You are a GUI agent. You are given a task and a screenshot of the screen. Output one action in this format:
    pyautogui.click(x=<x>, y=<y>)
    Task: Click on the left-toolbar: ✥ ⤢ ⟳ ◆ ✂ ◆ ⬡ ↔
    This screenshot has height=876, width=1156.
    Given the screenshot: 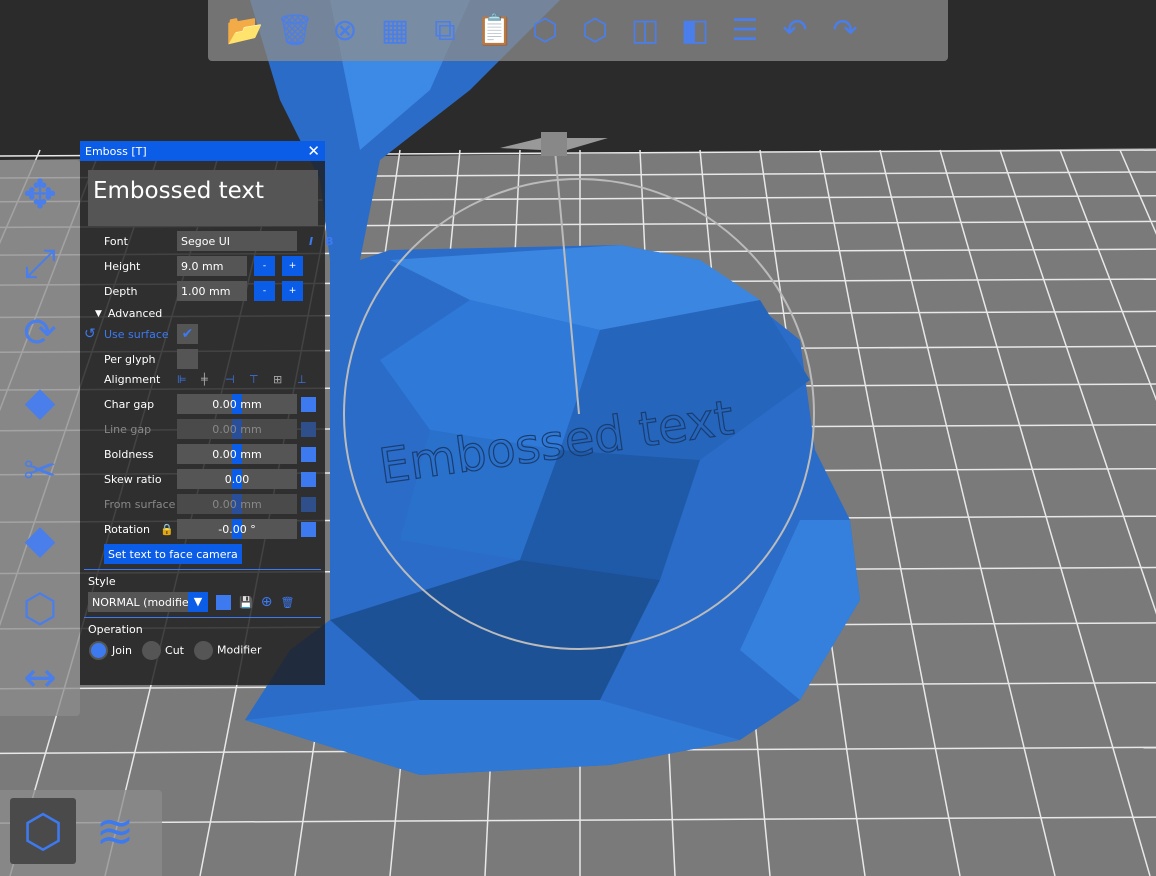 What is the action you would take?
    pyautogui.click(x=40, y=438)
    